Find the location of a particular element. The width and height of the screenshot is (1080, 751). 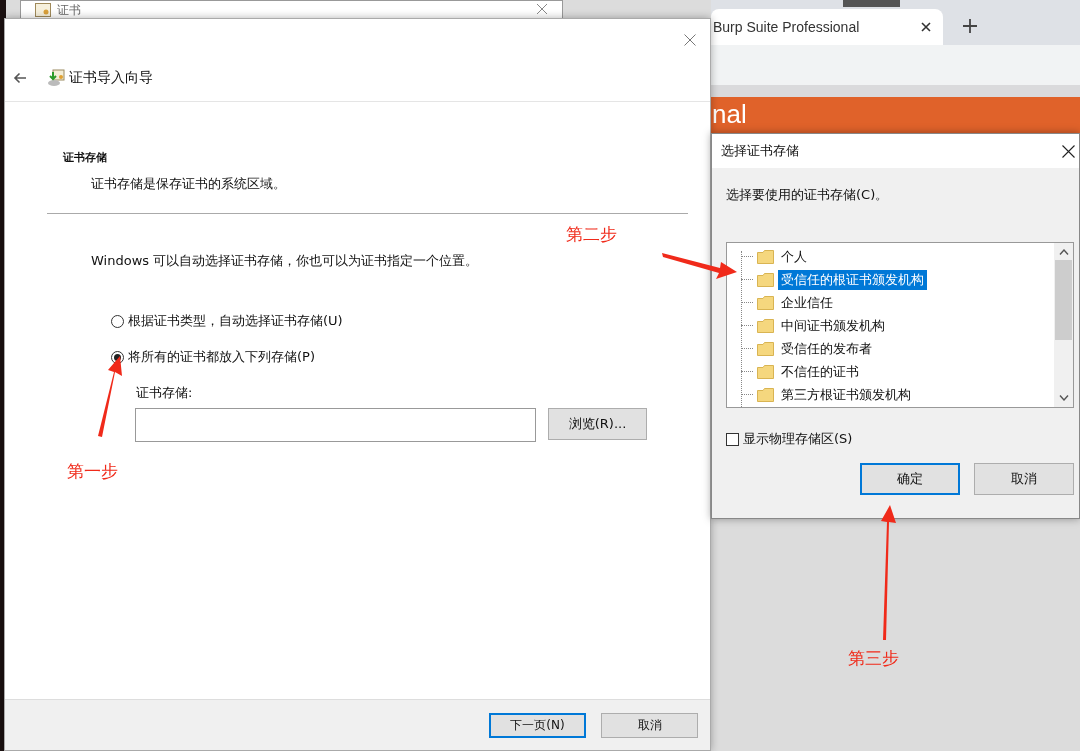

back-arrow-icon is located at coordinates (20, 78).